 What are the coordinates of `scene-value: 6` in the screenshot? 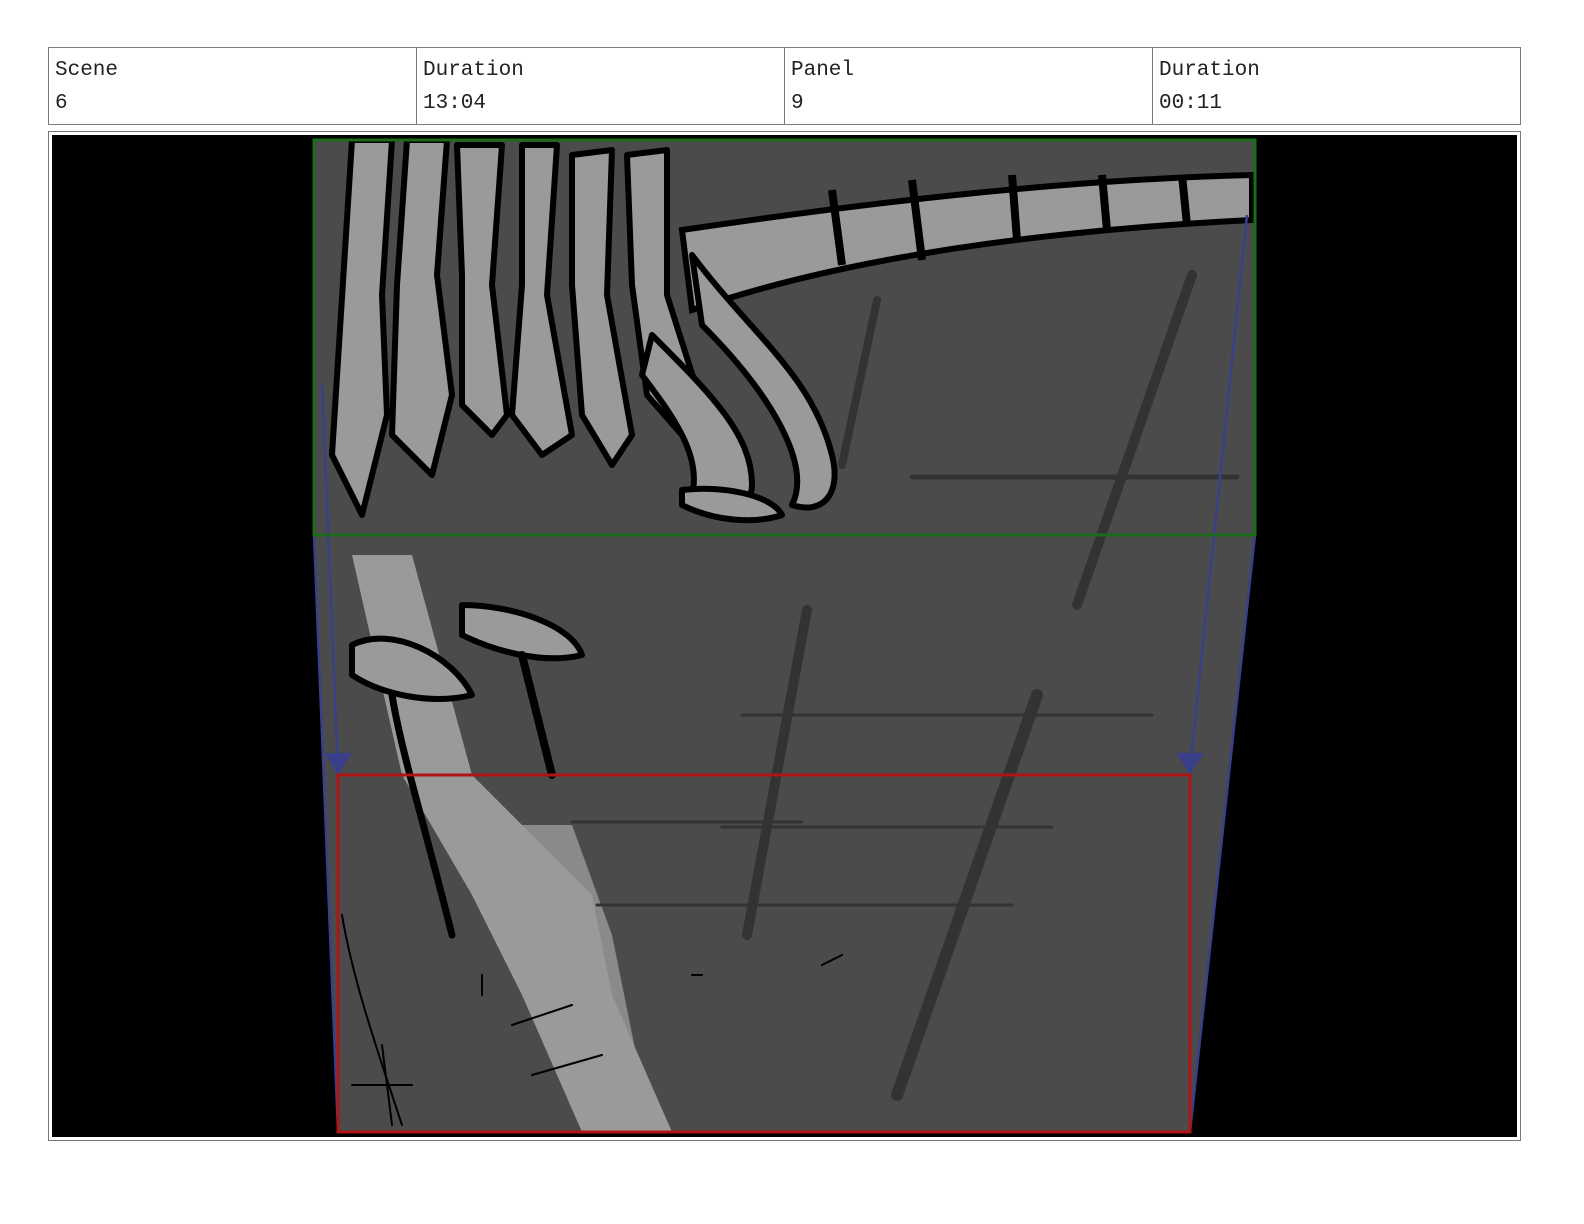 It's located at (61, 103).